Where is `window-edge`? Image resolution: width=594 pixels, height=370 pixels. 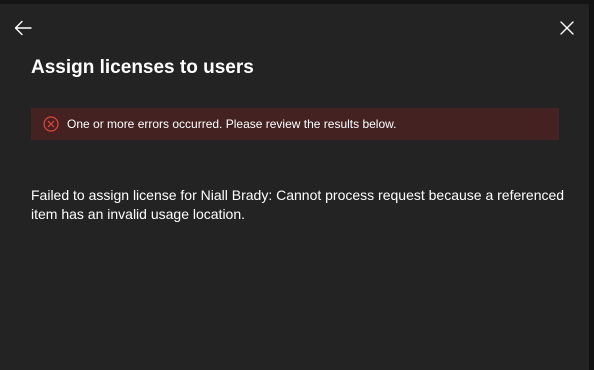
window-edge is located at coordinates (591, 185).